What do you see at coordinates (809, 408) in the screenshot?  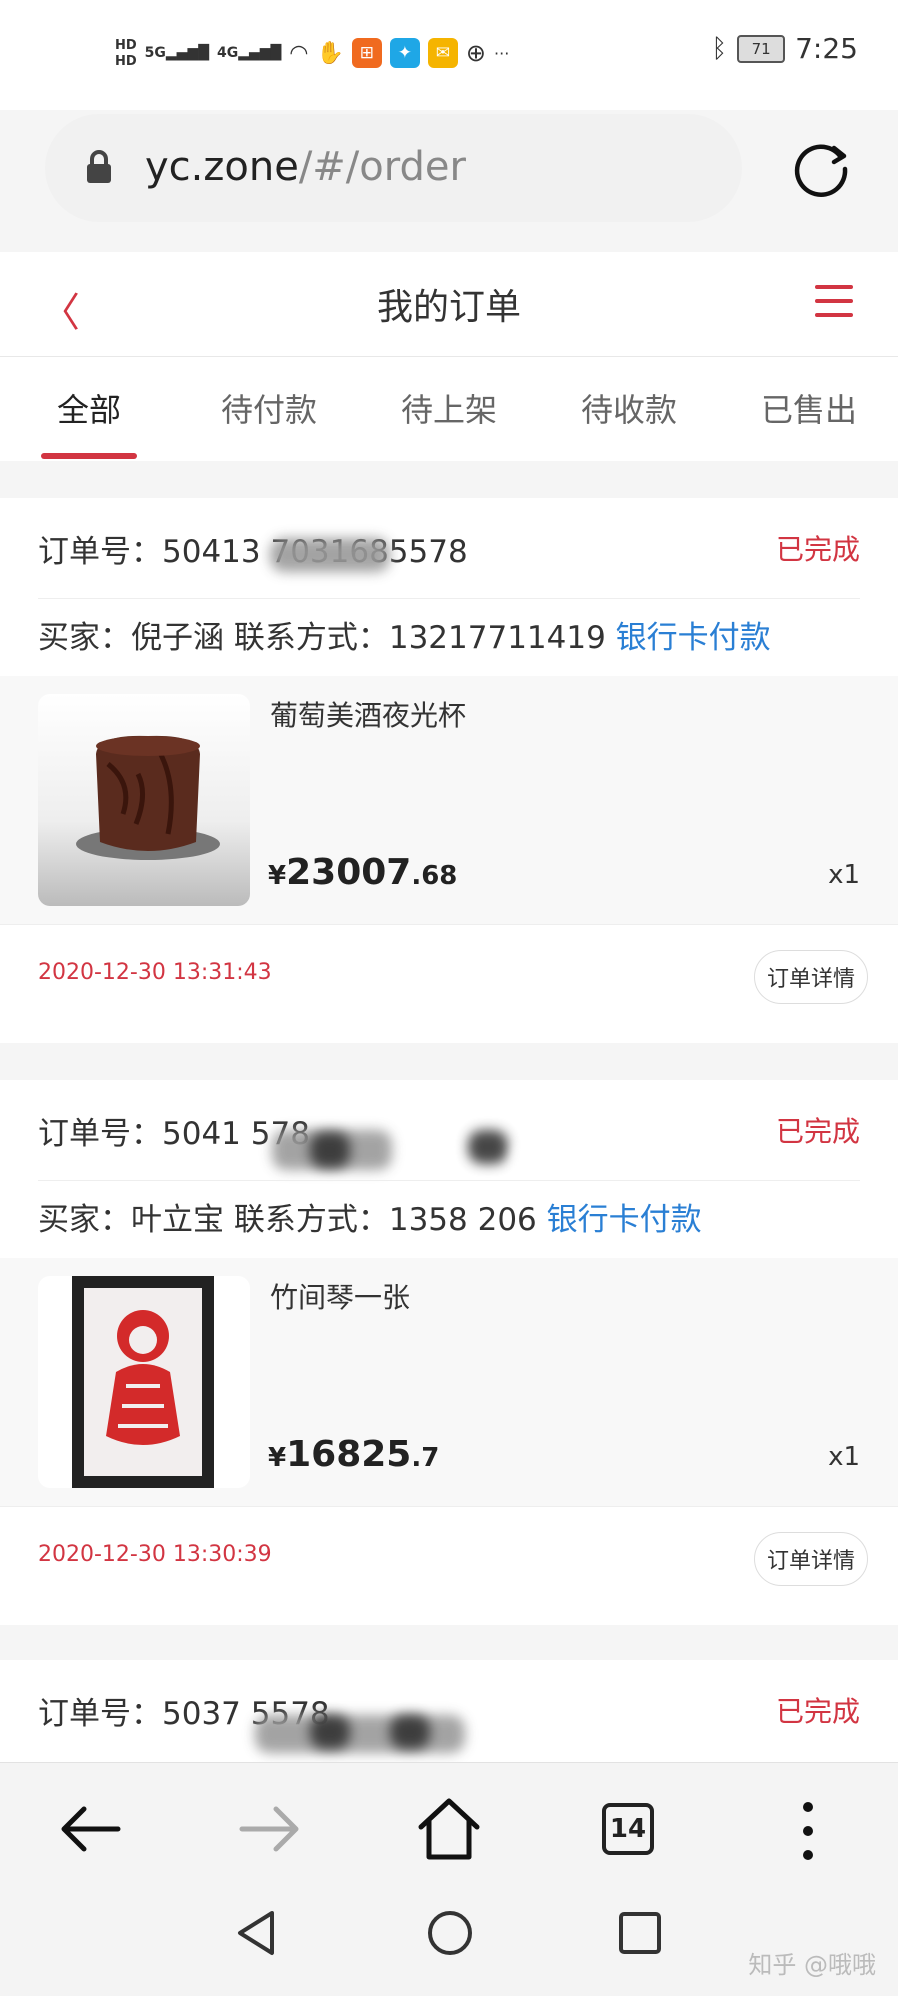 I see `tab-sold: 已售出` at bounding box center [809, 408].